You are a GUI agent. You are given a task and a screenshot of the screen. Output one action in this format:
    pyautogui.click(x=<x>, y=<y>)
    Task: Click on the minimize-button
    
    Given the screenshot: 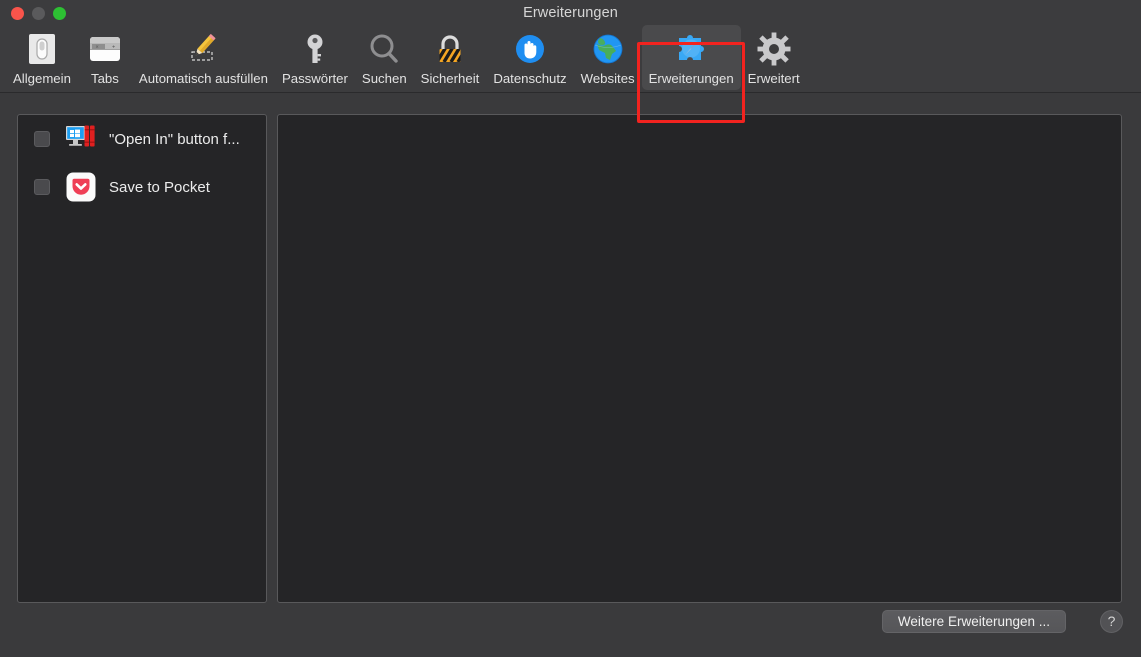 What is the action you would take?
    pyautogui.click(x=38, y=13)
    